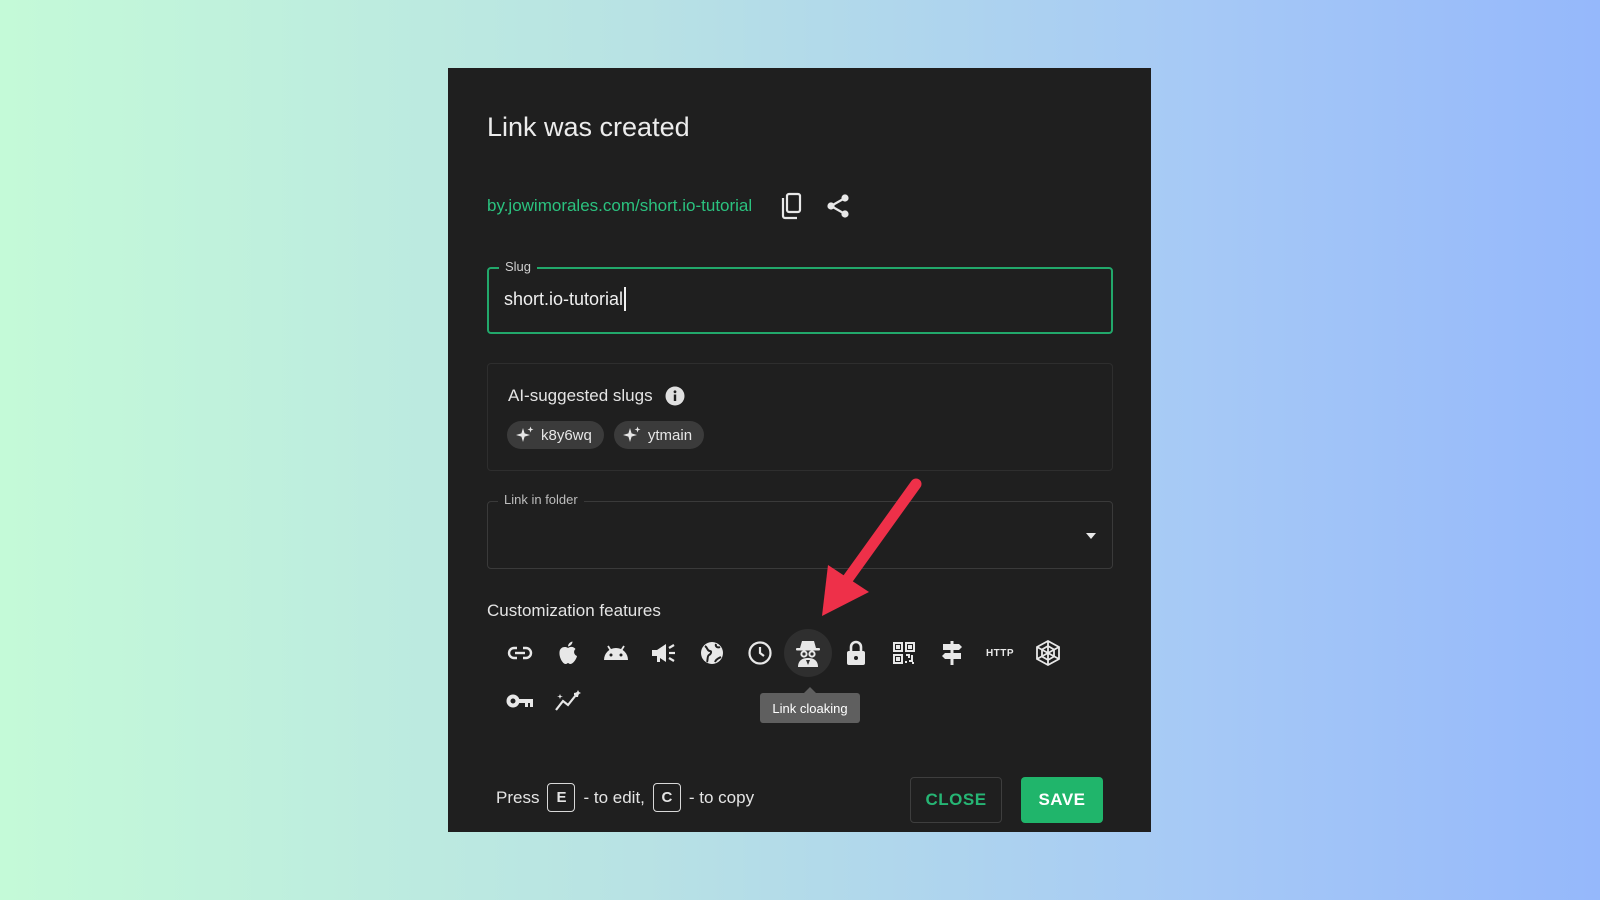  What do you see at coordinates (574, 610) in the screenshot?
I see `customization-title: Customization features` at bounding box center [574, 610].